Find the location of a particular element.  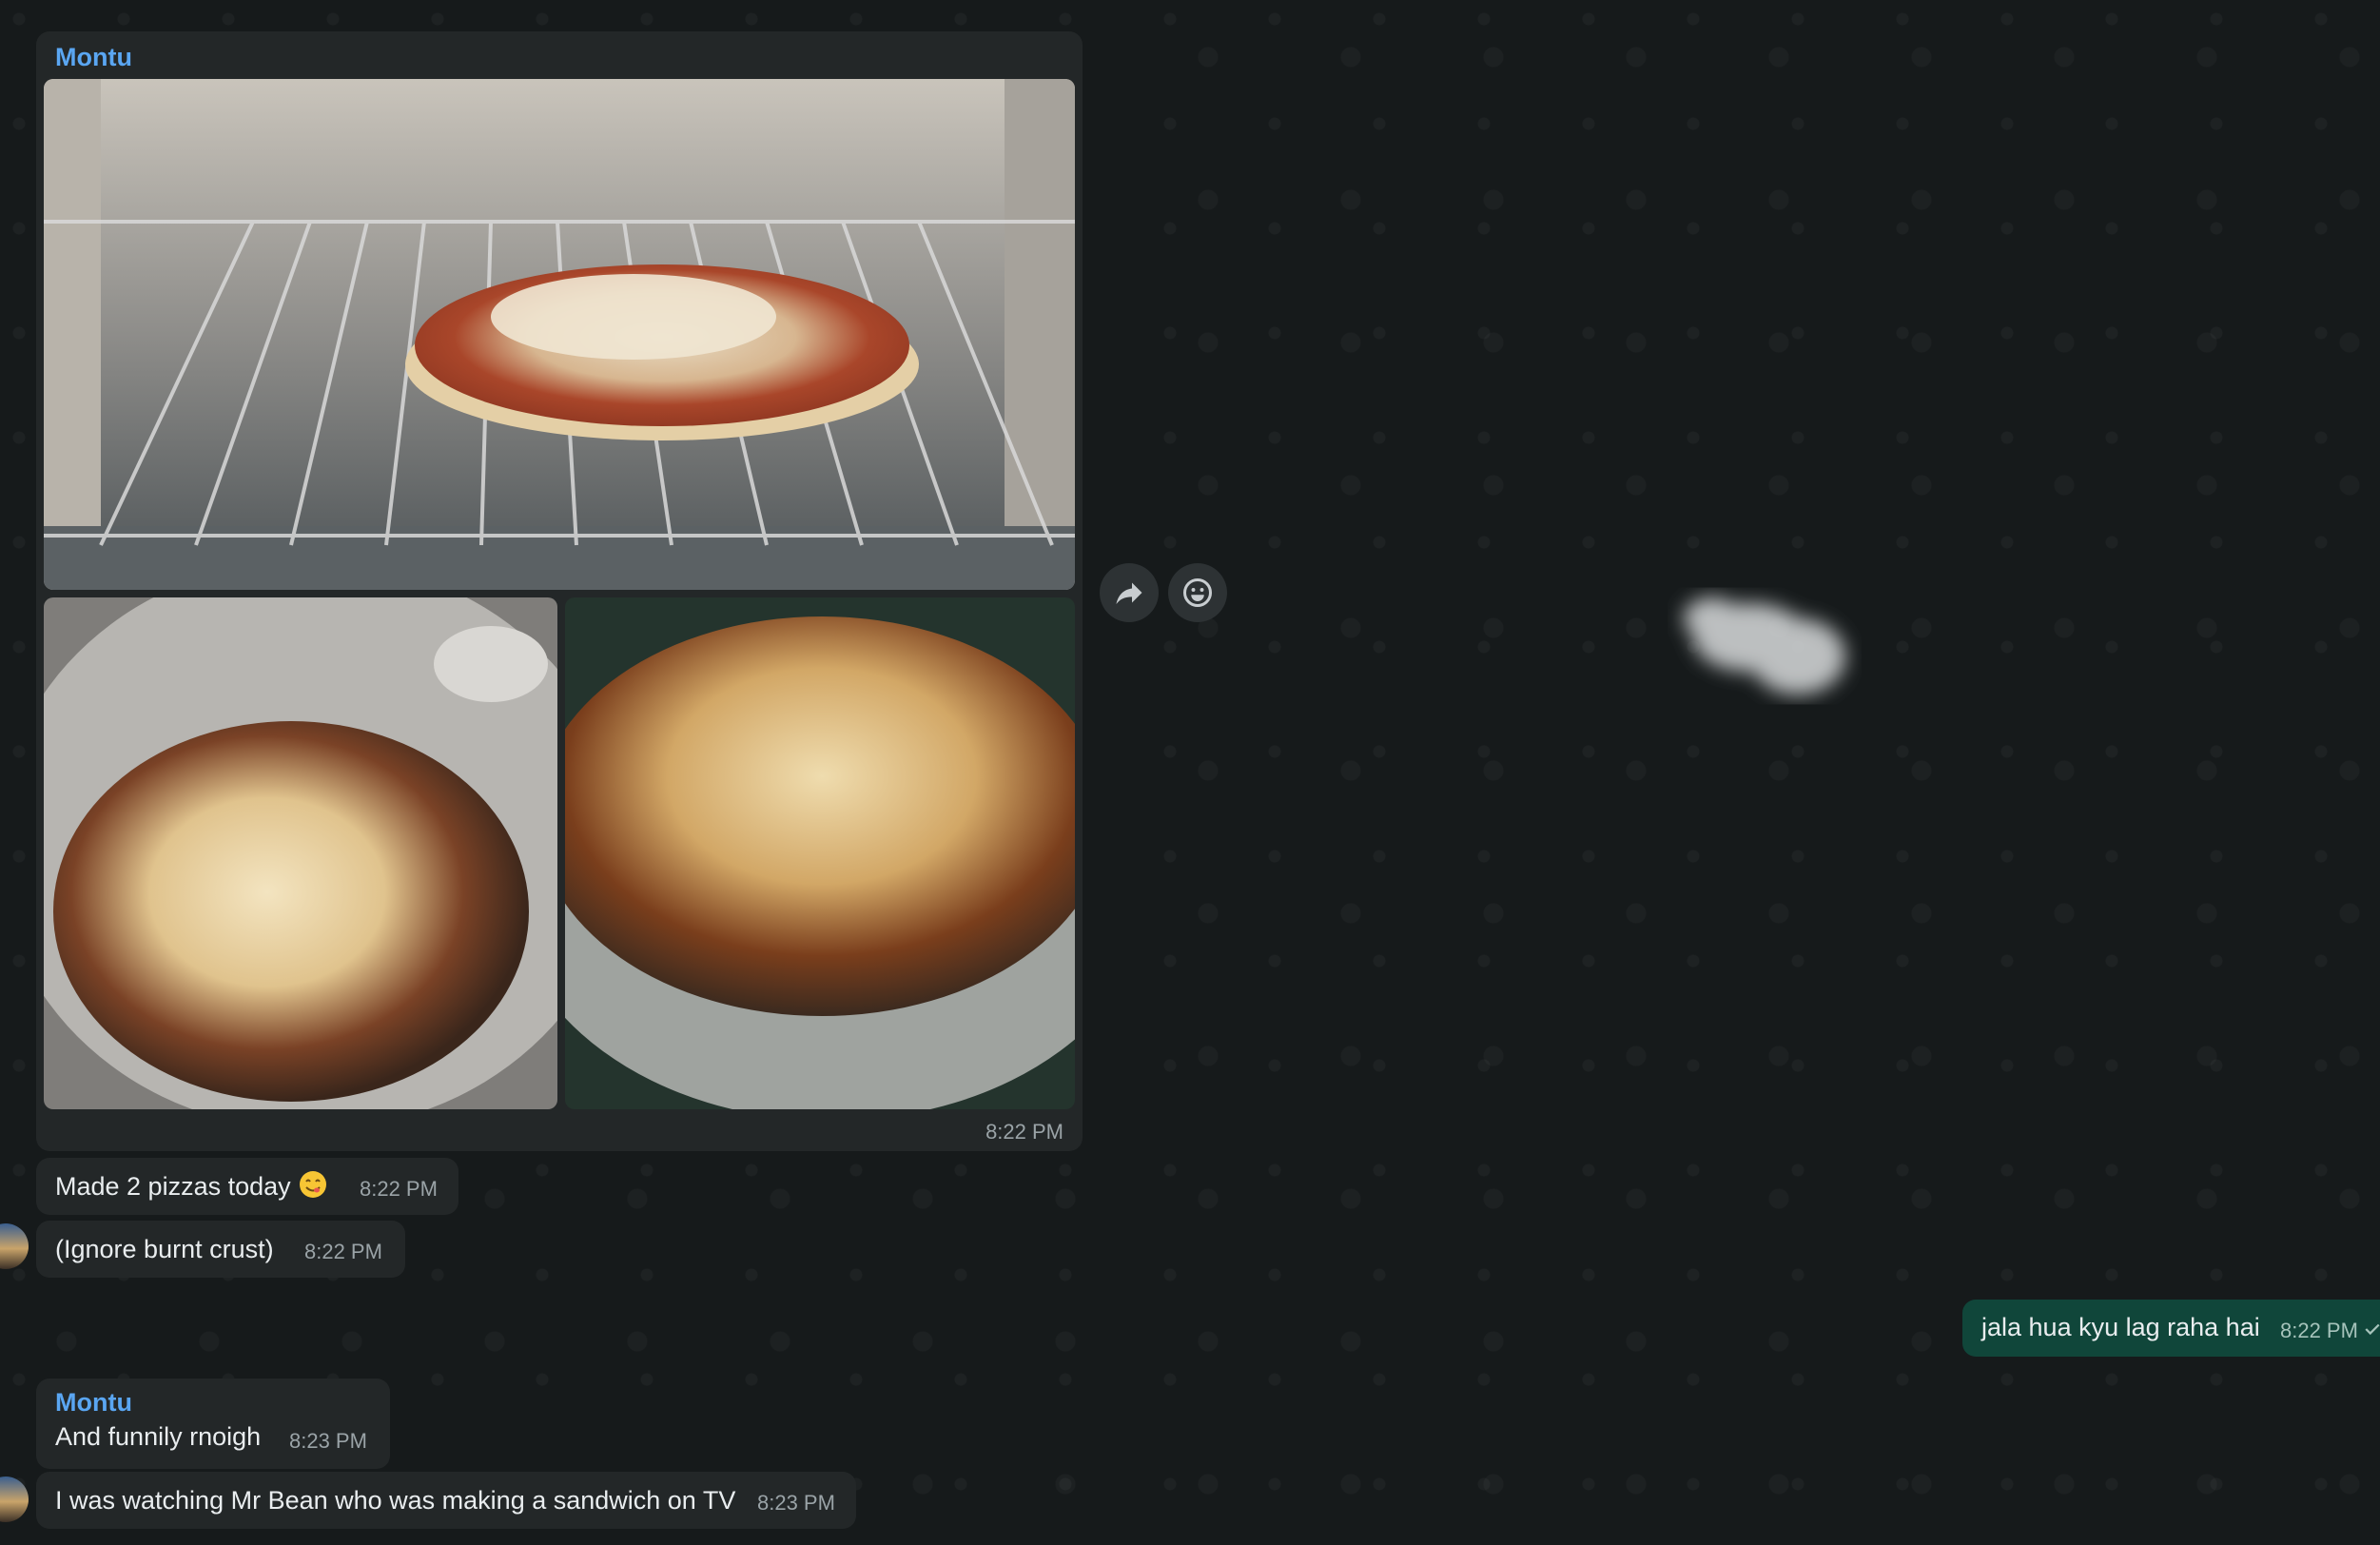

message-bubble: Montu And funnily rnoigh 8:23 PM is located at coordinates (213, 1424).